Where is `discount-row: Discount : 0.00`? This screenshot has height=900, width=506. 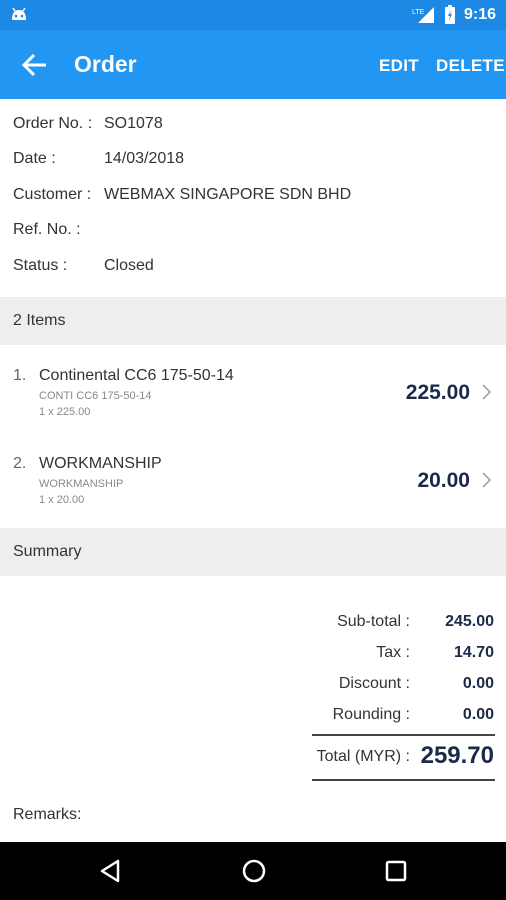
discount-row: Discount : 0.00 is located at coordinates (253, 687).